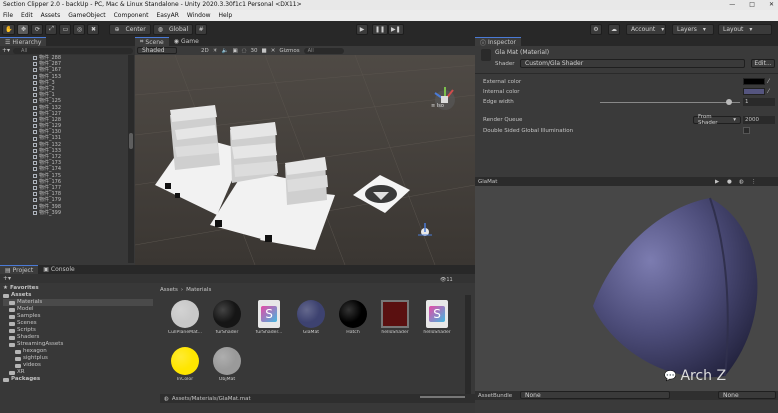 The height and width of the screenshot is (413, 778). I want to click on audio-icon: 🔈, so click(225, 51).